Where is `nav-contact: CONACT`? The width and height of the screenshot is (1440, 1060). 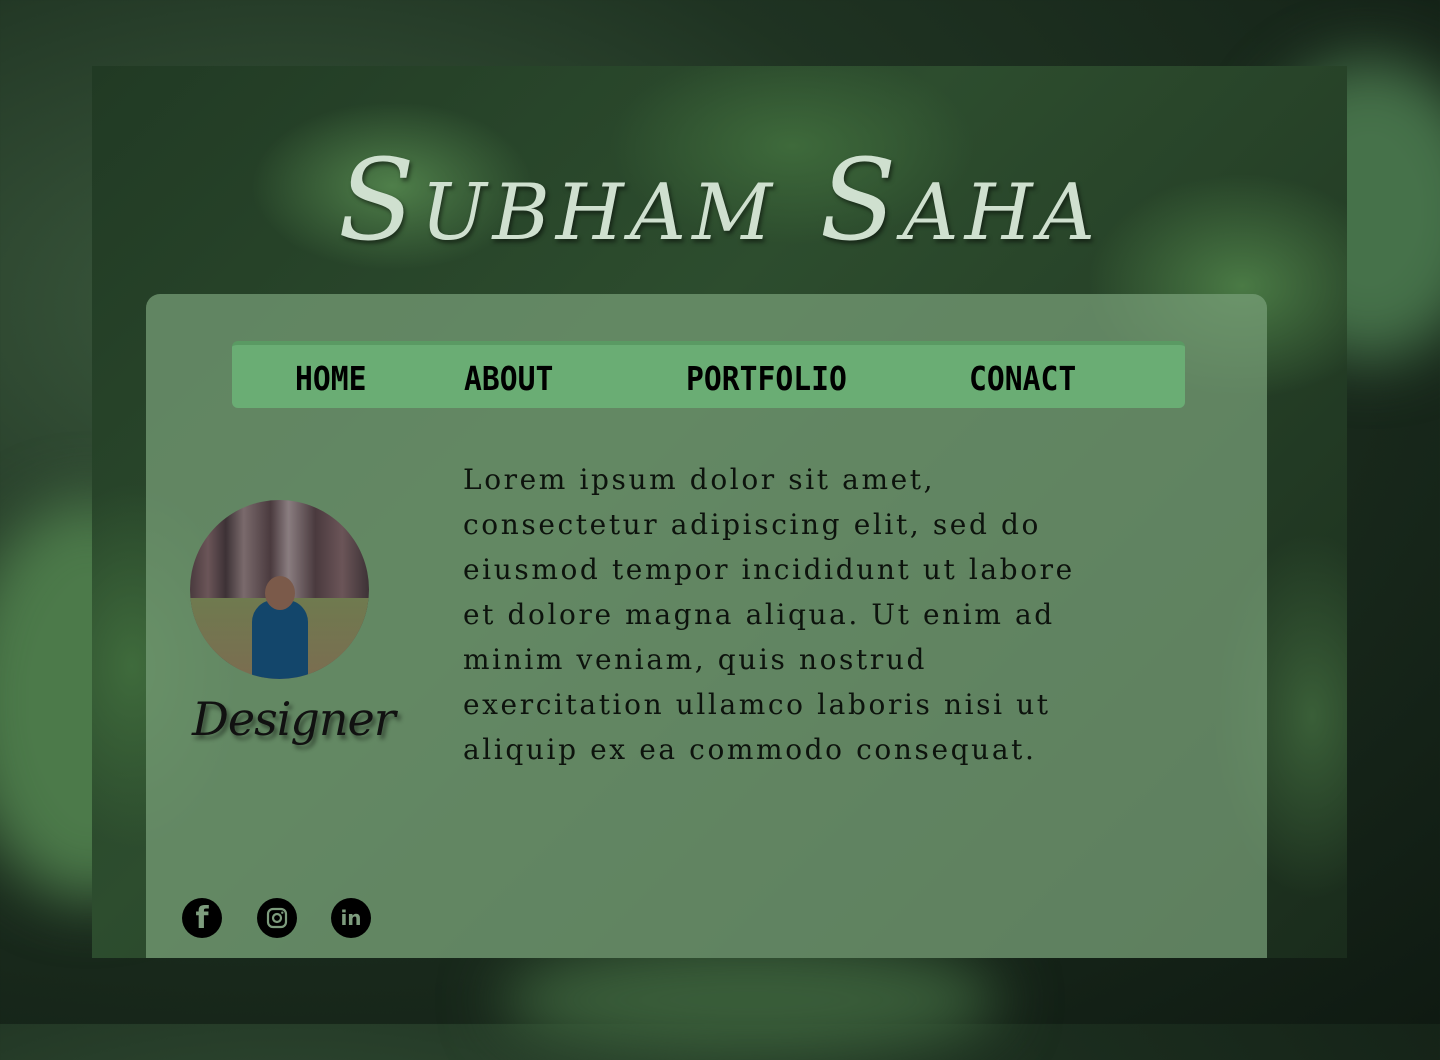
nav-contact: CONACT is located at coordinates (1022, 378).